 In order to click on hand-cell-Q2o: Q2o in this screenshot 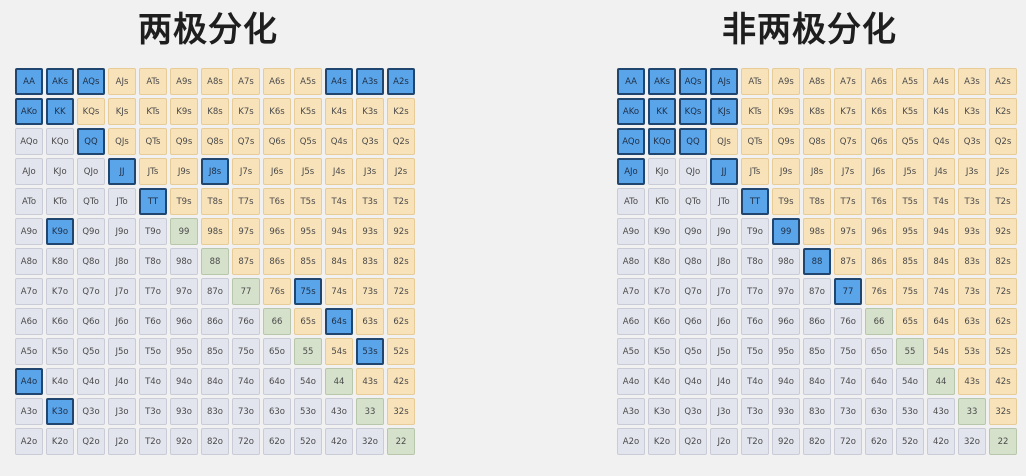, I will do `click(91, 441)`.